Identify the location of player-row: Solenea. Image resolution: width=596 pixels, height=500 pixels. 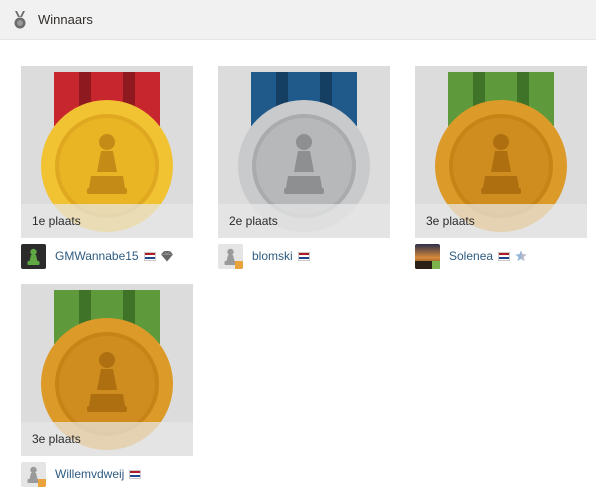
(501, 256).